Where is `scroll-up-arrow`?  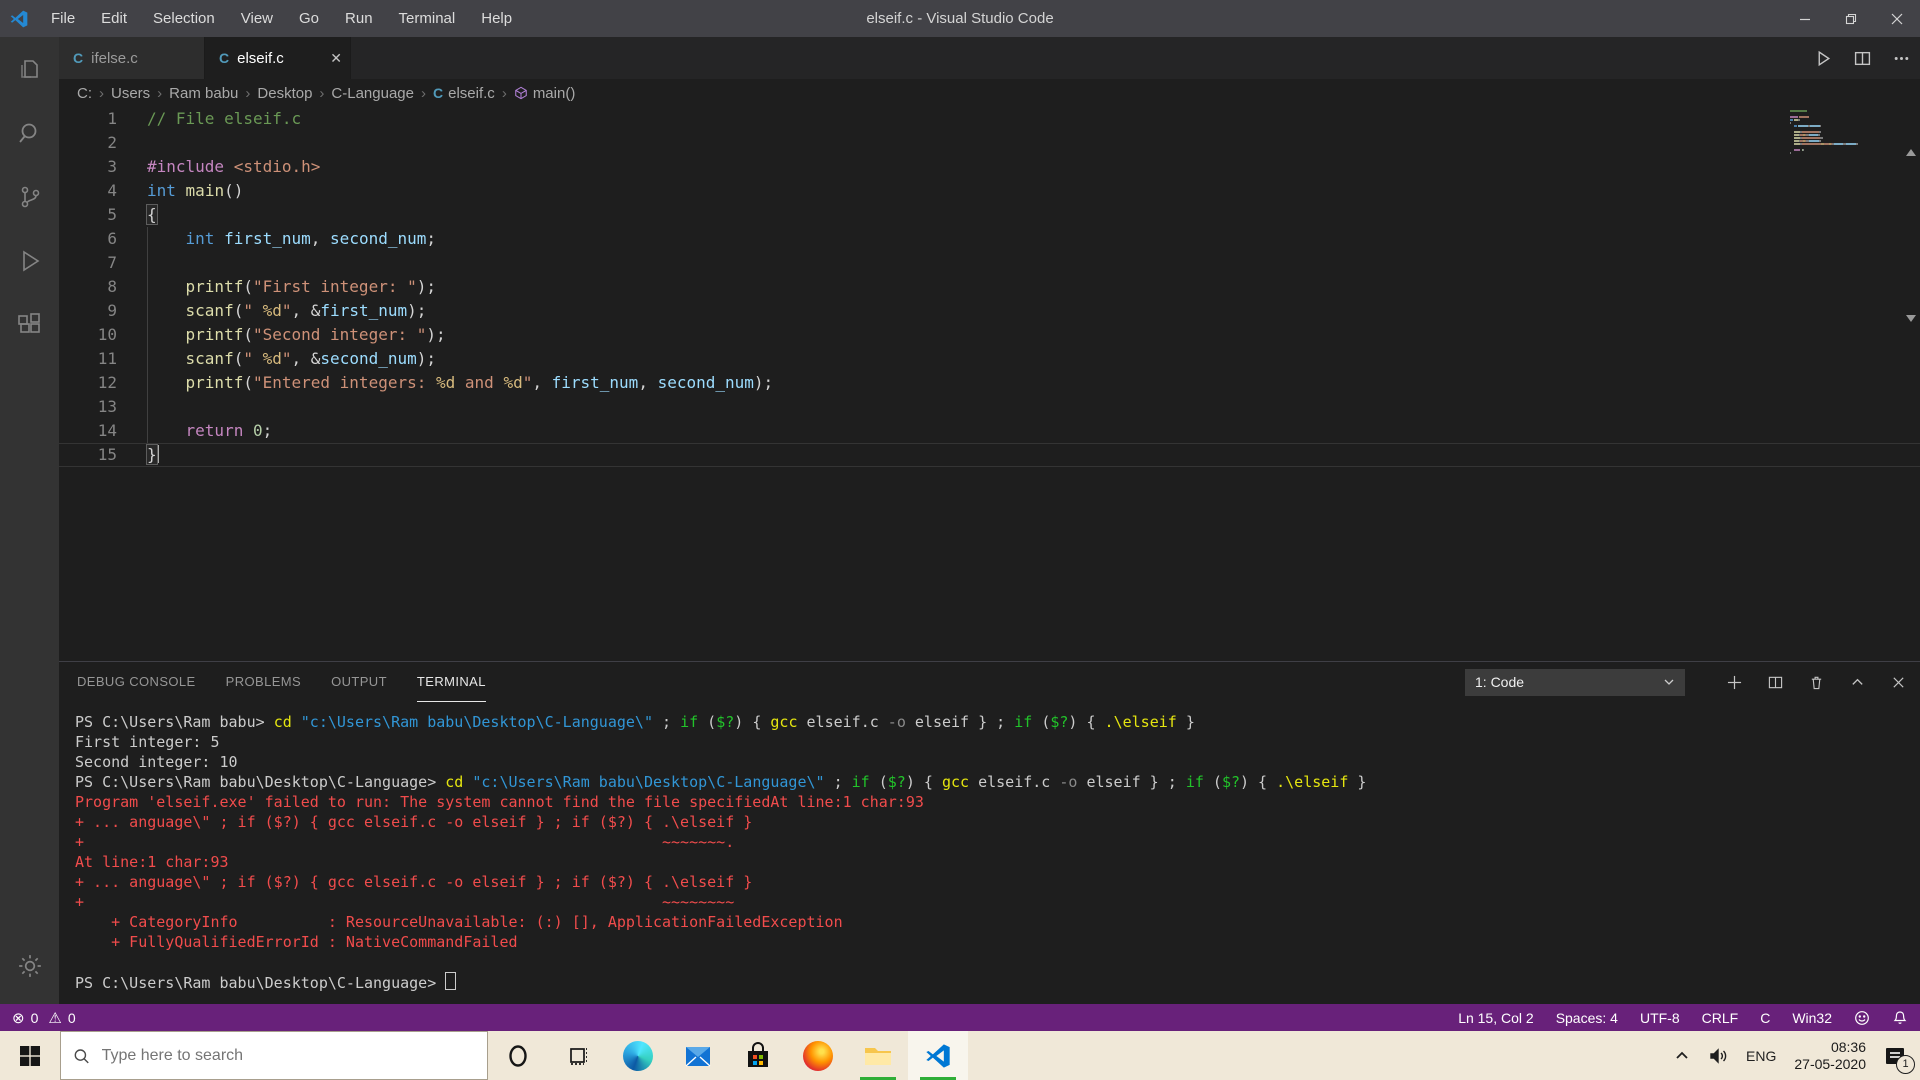 scroll-up-arrow is located at coordinates (1911, 152).